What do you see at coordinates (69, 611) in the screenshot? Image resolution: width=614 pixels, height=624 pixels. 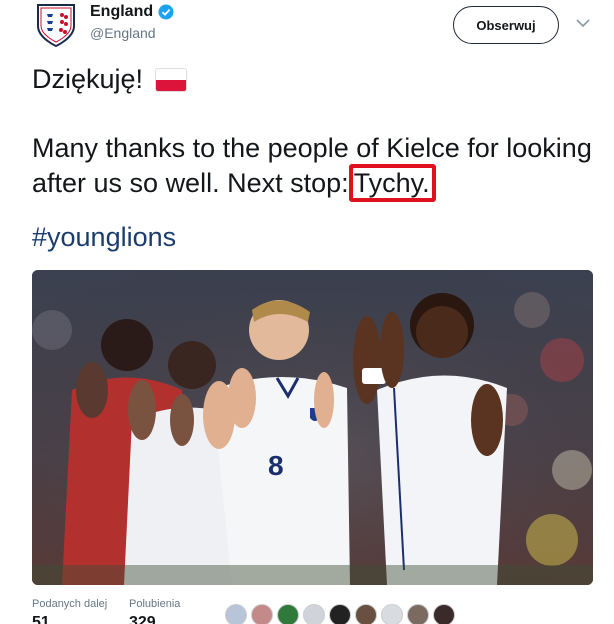 I see `retweets-stat: Podanych dalej 51` at bounding box center [69, 611].